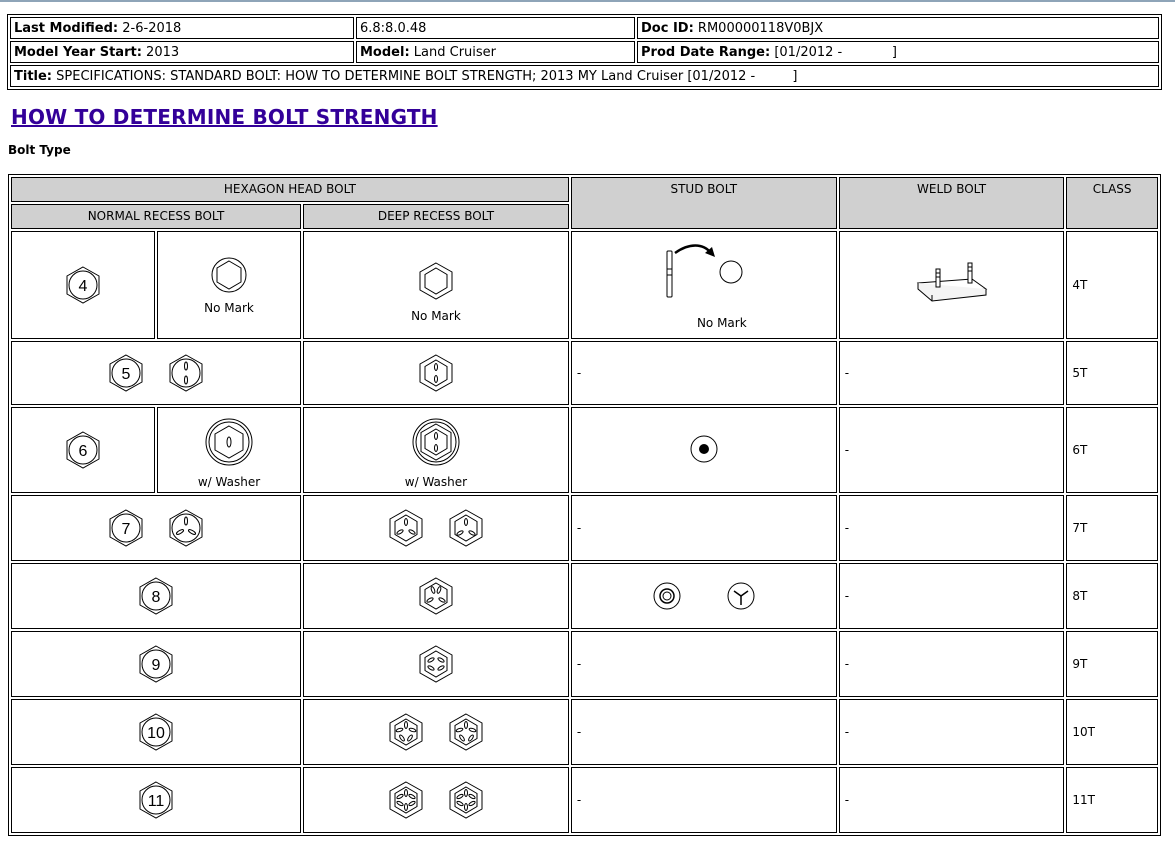 The height and width of the screenshot is (864, 1175). What do you see at coordinates (951, 450) in the screenshot?
I see `weld-6-cell: -` at bounding box center [951, 450].